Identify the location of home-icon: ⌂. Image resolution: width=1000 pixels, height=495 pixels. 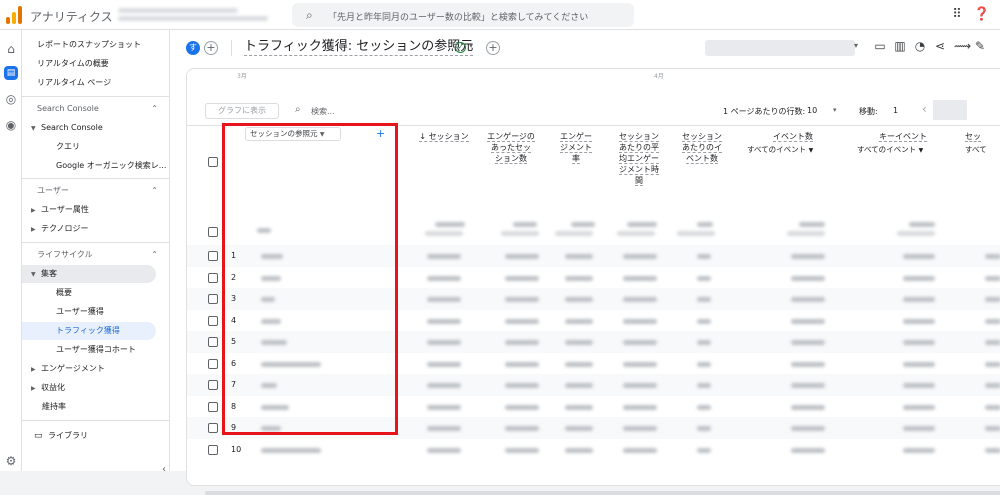
(11, 49).